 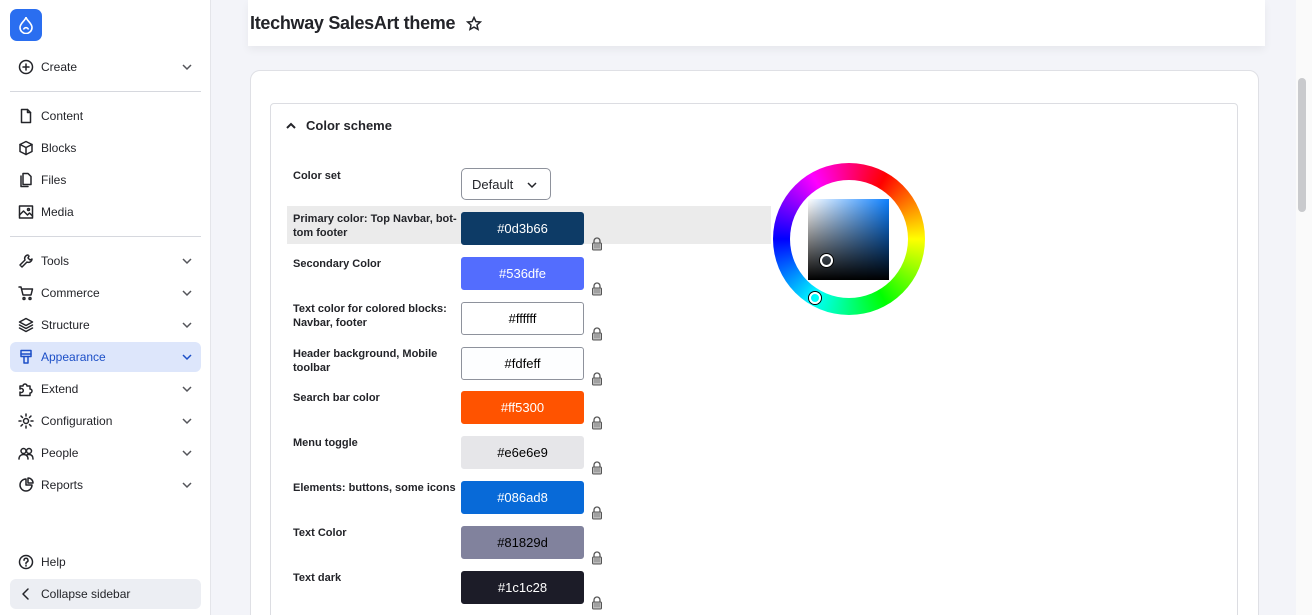 I want to click on sidebar-item-blocks: Blocks, so click(x=105, y=148).